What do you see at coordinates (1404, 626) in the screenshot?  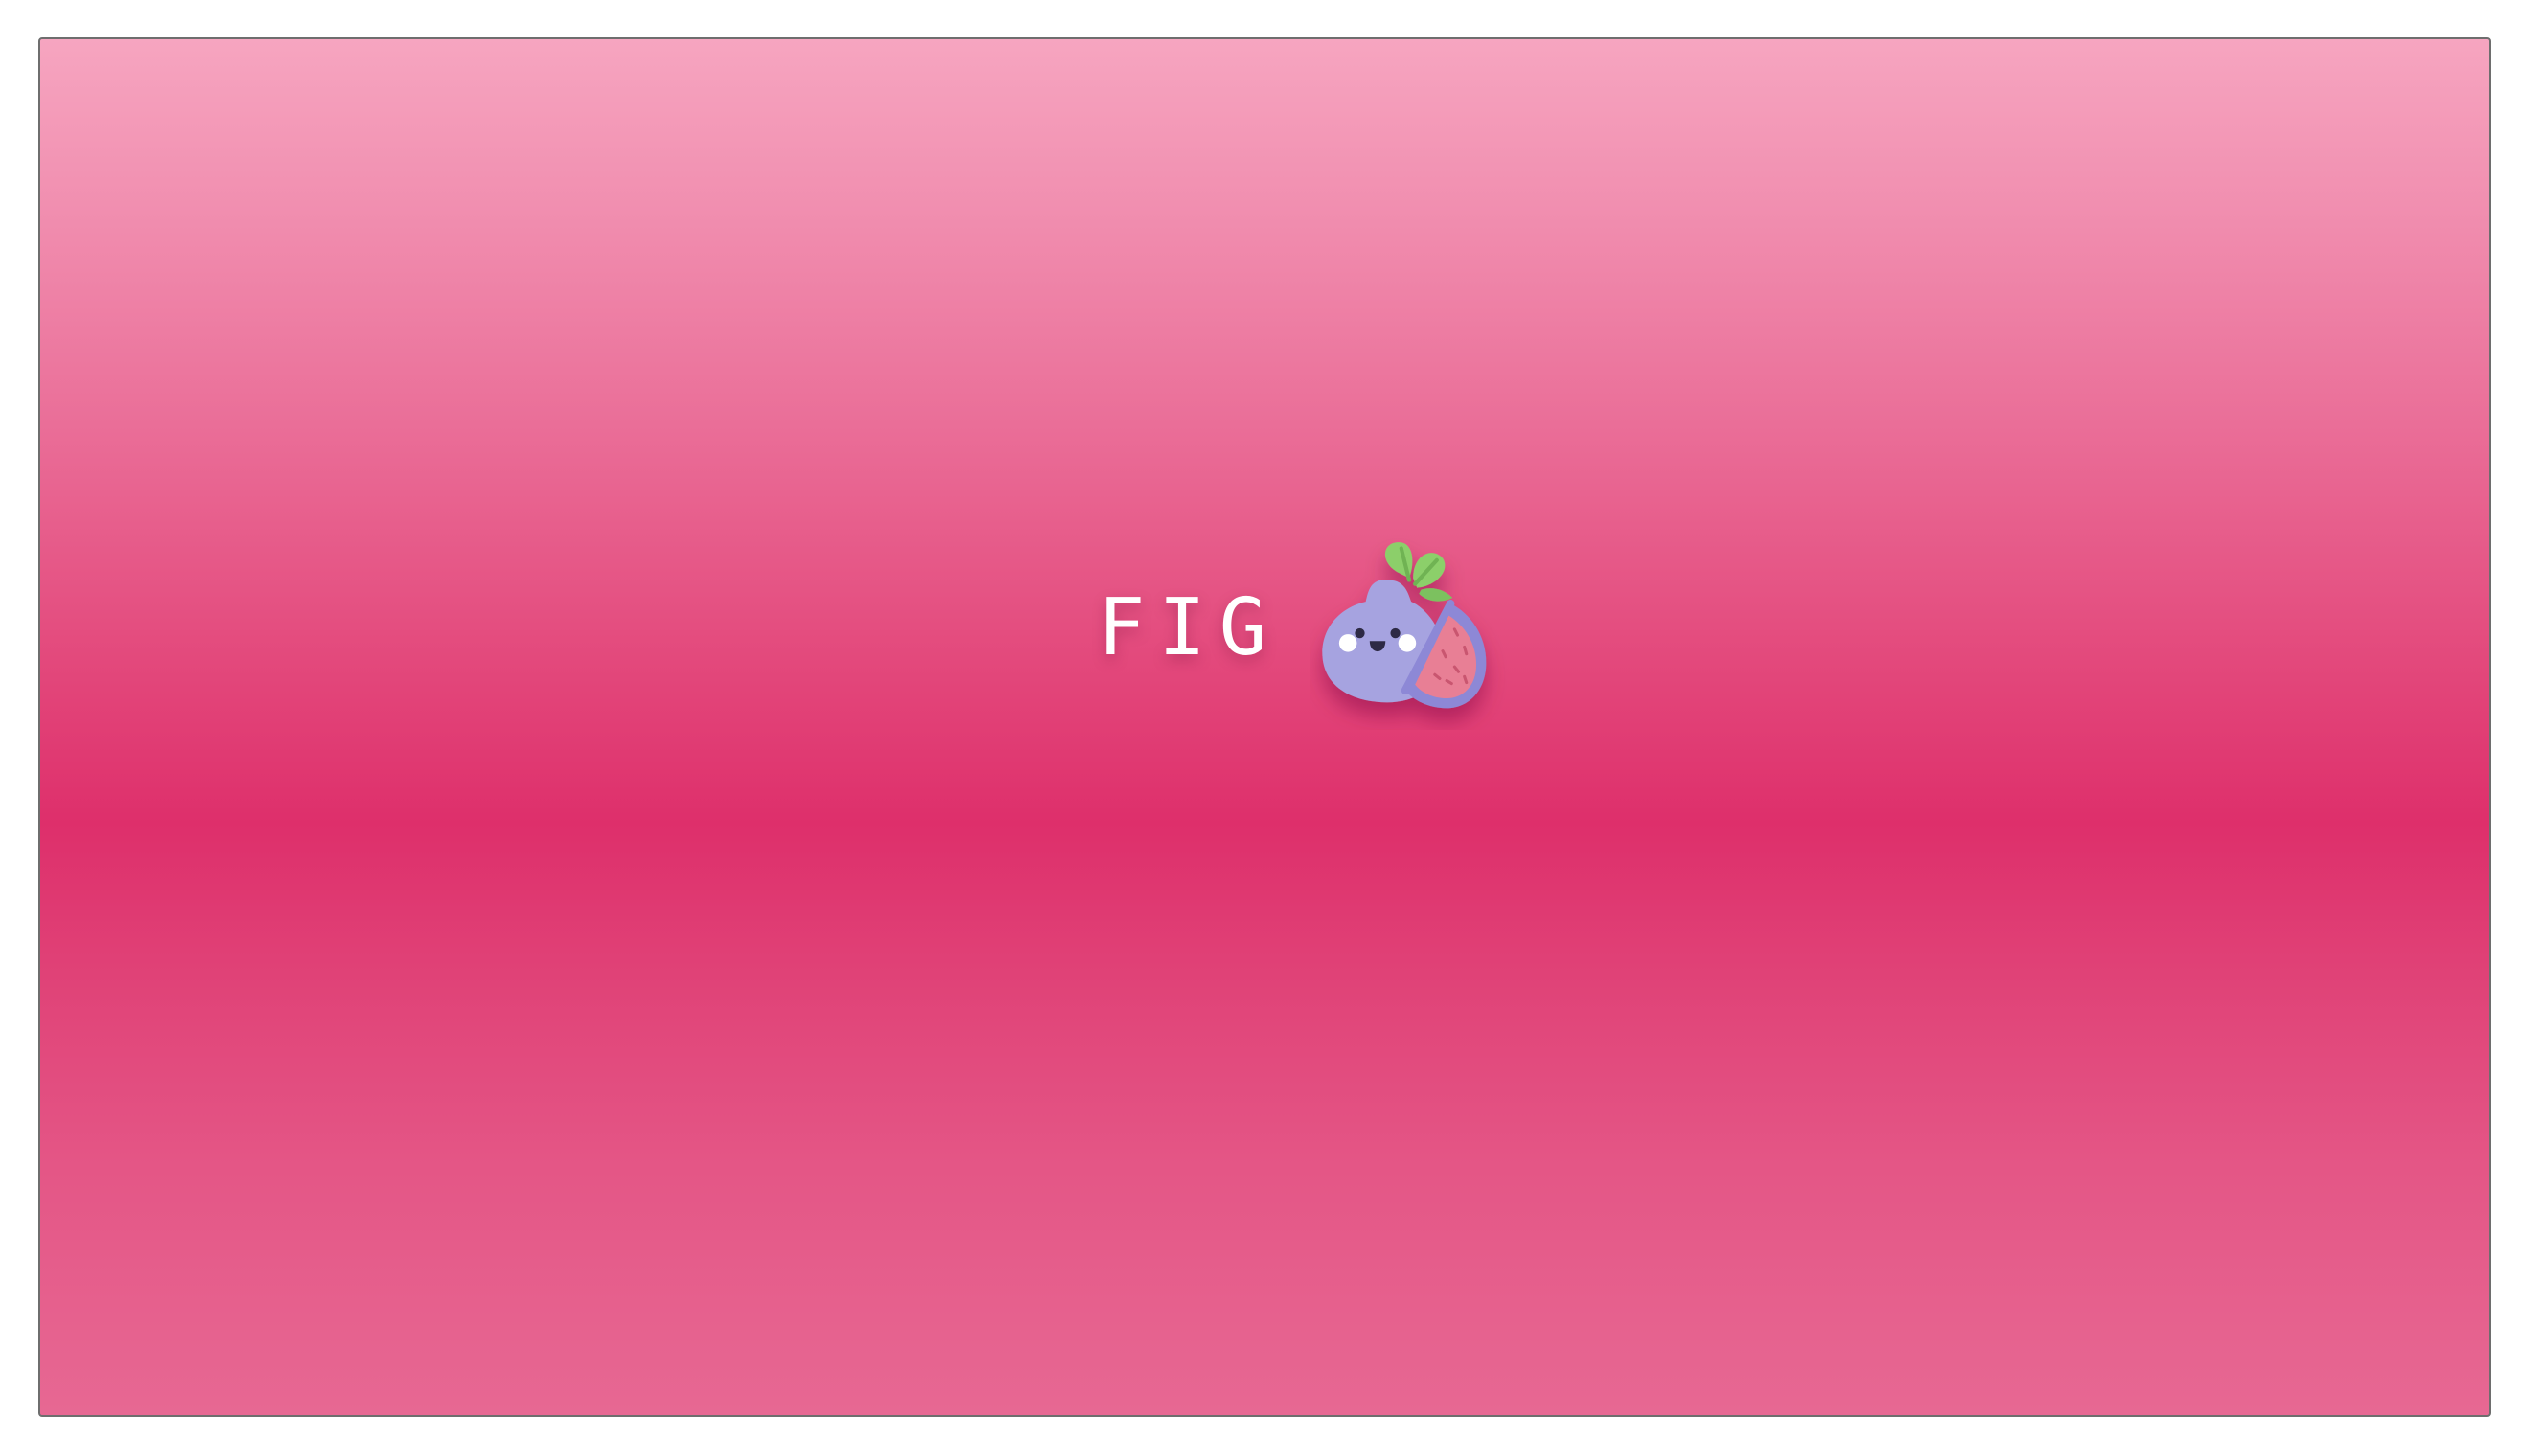 I see `fig-mascot-icon` at bounding box center [1404, 626].